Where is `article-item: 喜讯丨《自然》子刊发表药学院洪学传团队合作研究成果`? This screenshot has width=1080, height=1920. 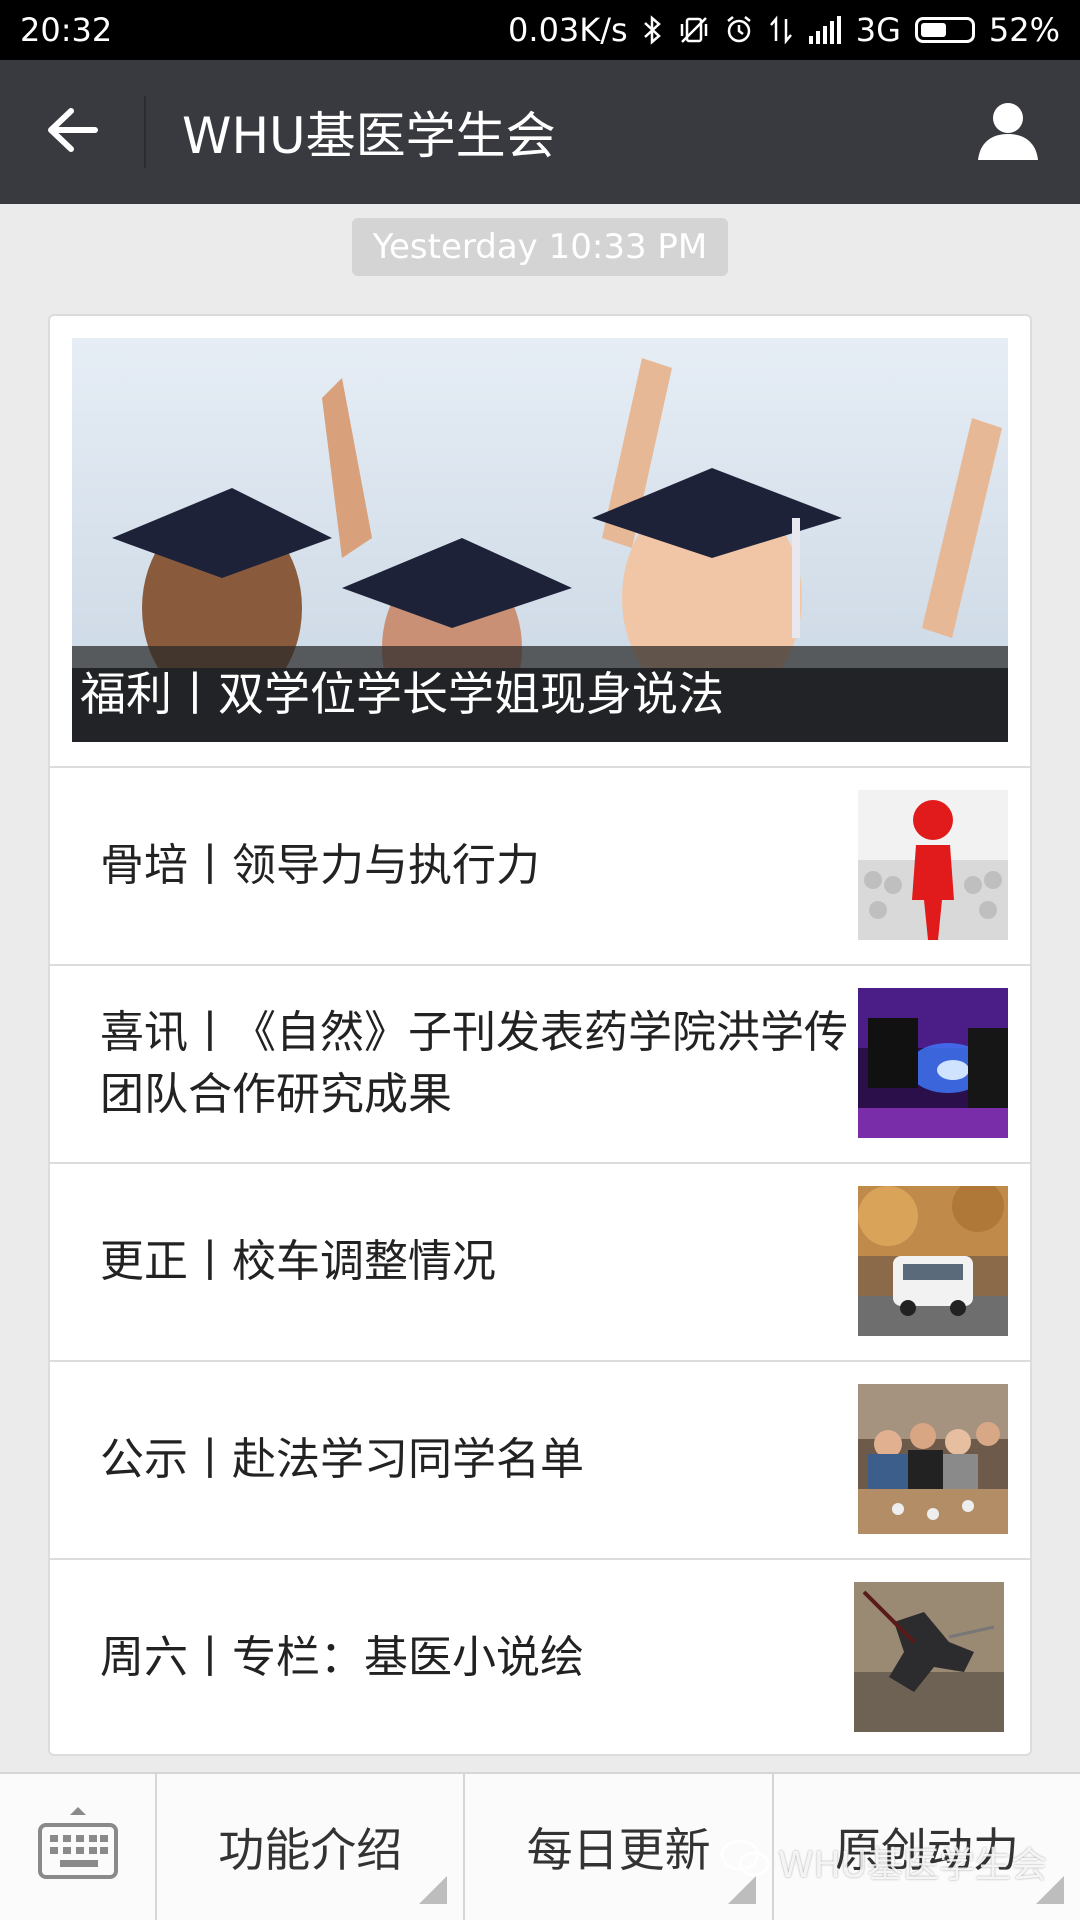 article-item: 喜讯丨《自然》子刊发表药学院洪学传团队合作研究成果 is located at coordinates (540, 1063).